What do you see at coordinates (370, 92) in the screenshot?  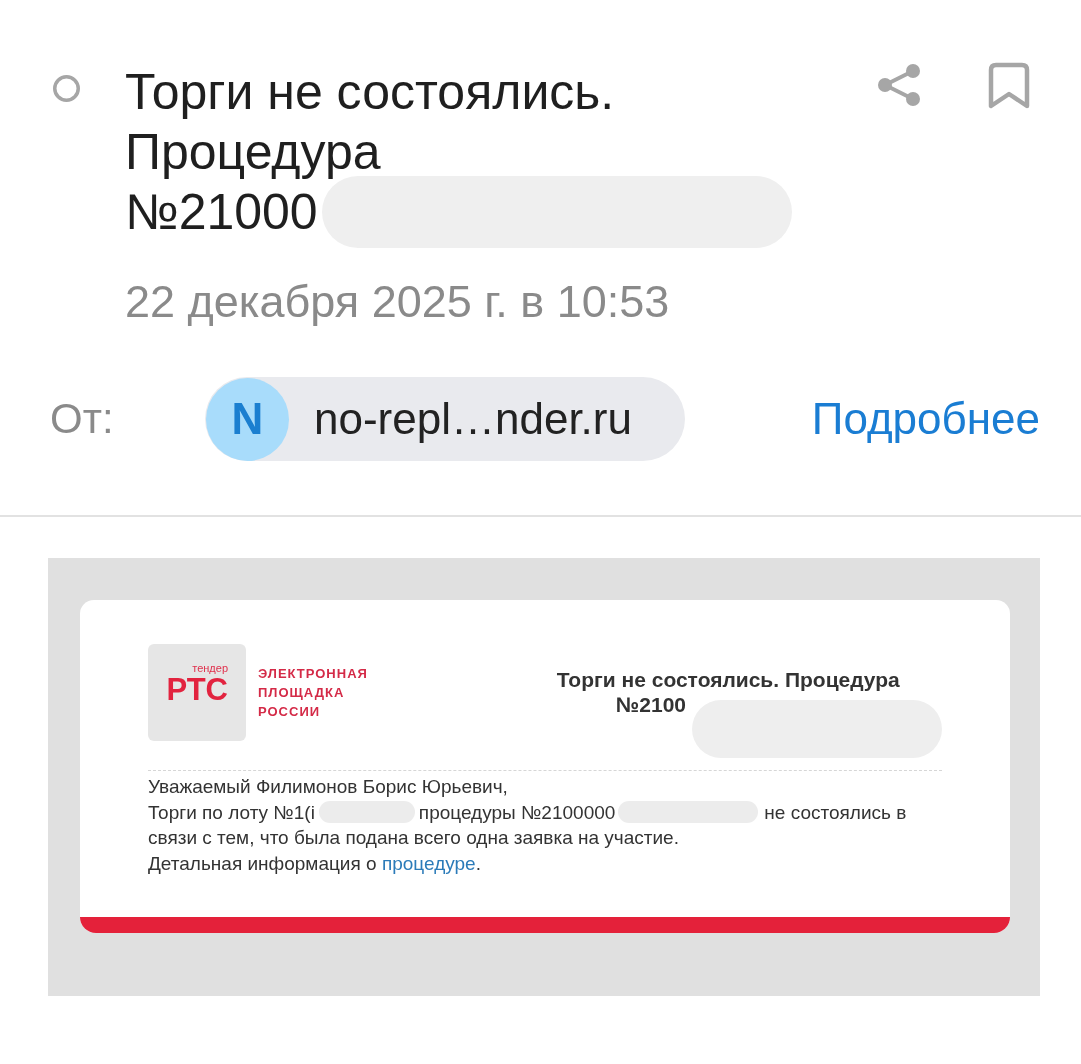 I see `subject-text: Торги не состоялись.` at bounding box center [370, 92].